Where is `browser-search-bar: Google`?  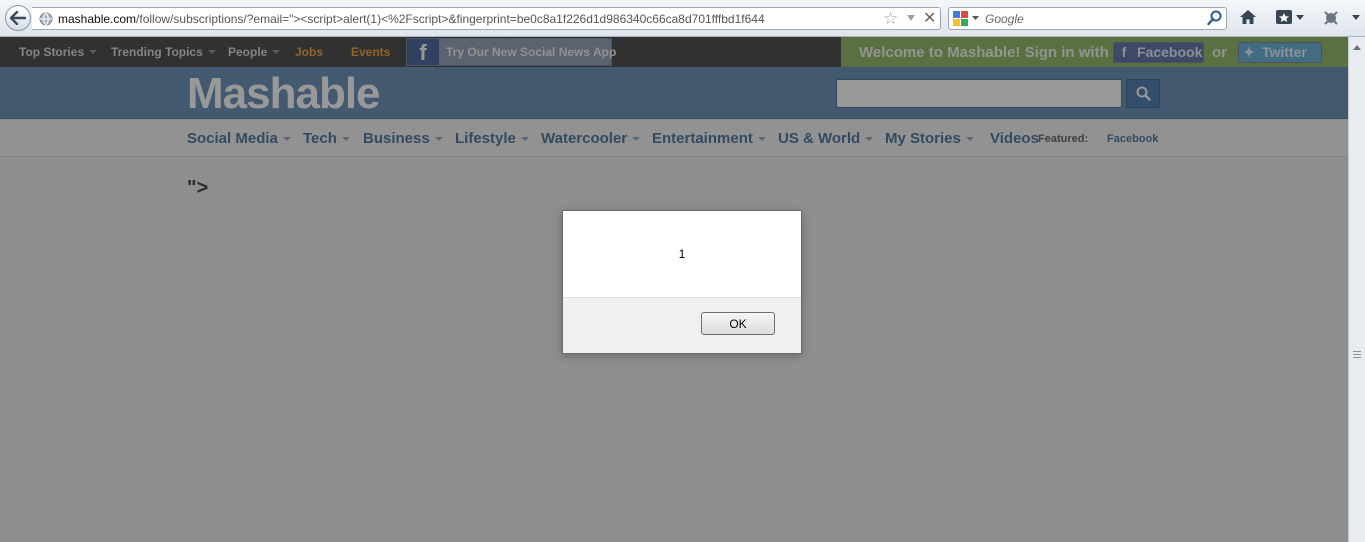 browser-search-bar: Google is located at coordinates (1087, 18).